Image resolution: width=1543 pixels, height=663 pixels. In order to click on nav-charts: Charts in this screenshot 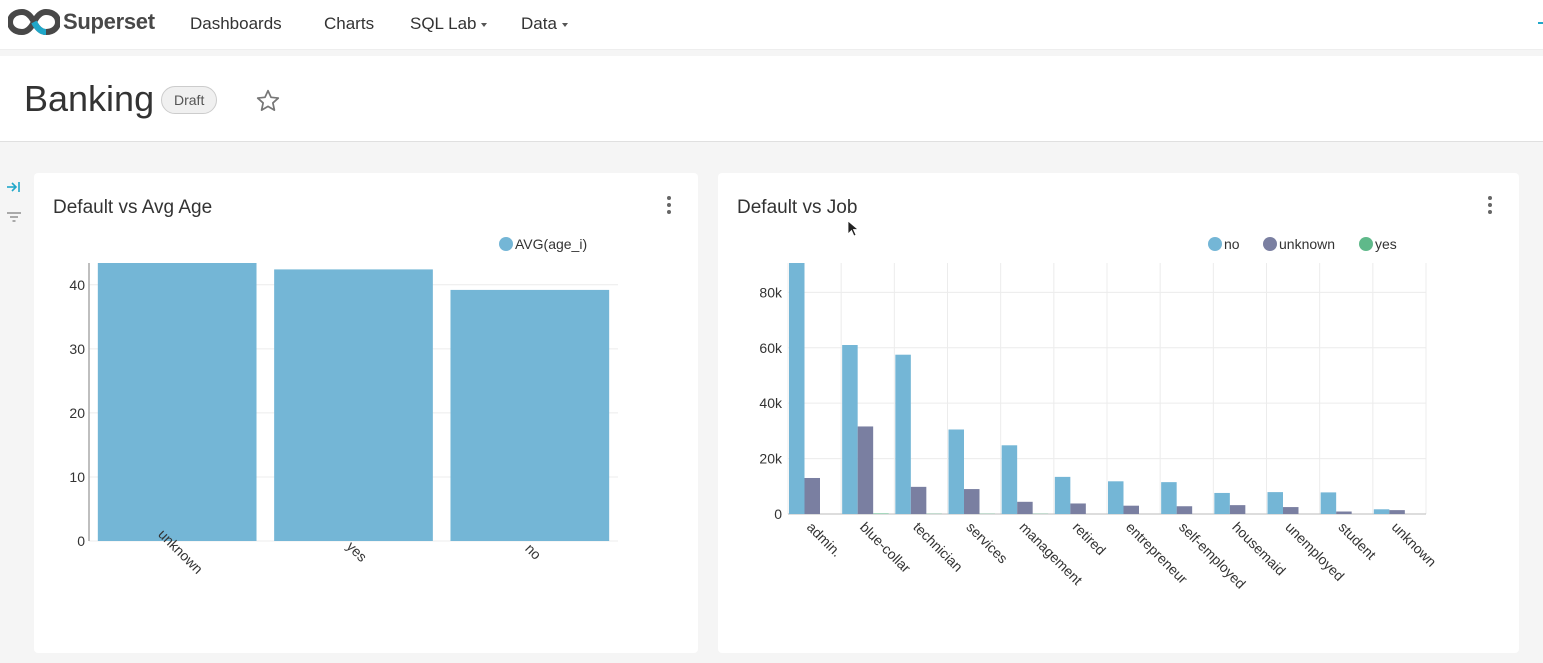, I will do `click(349, 24)`.